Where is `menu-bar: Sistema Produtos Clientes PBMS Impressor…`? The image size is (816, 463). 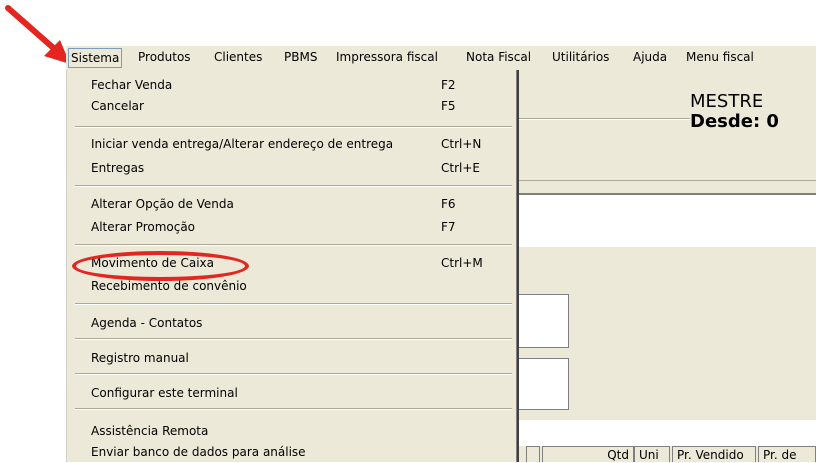 menu-bar: Sistema Produtos Clientes PBMS Impressor… is located at coordinates (441, 57).